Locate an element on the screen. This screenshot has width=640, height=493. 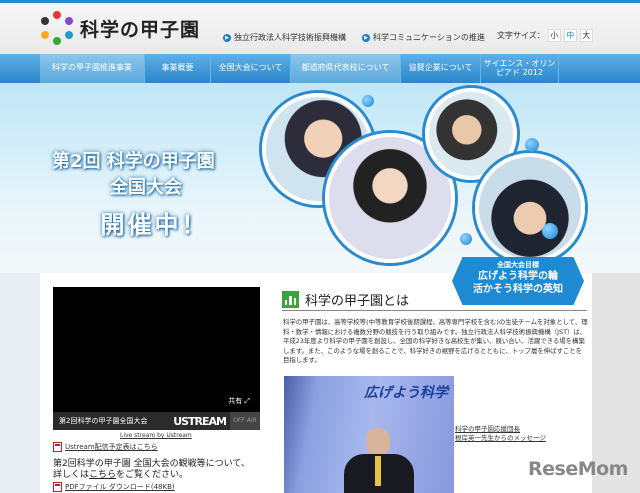
logo-icon is located at coordinates (57, 28).